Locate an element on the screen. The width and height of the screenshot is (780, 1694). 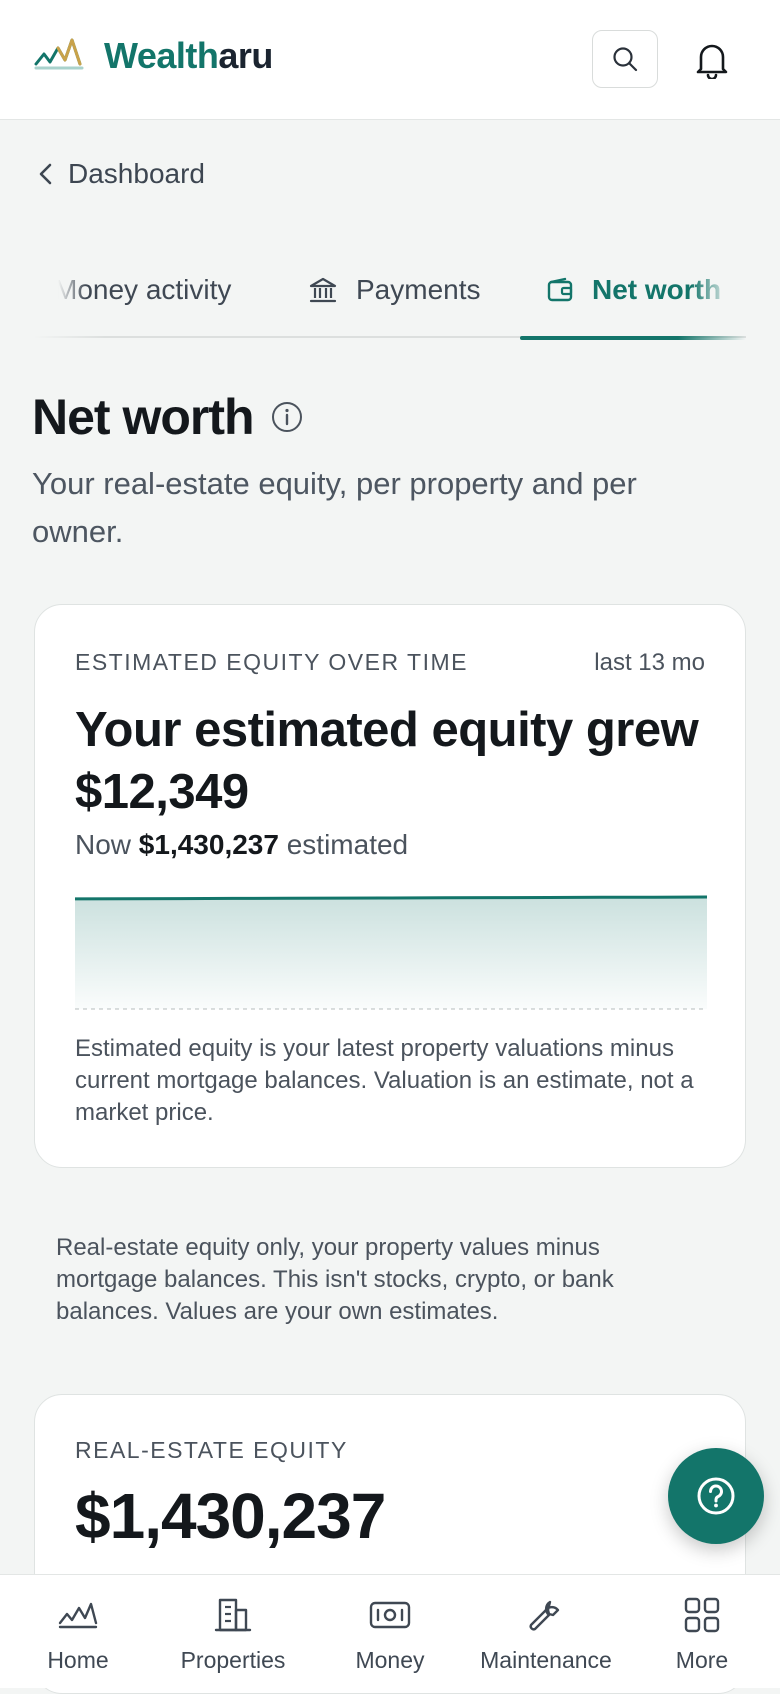
bottom-navigation: Home Properties Money Maintenance More is located at coordinates (390, 1631).